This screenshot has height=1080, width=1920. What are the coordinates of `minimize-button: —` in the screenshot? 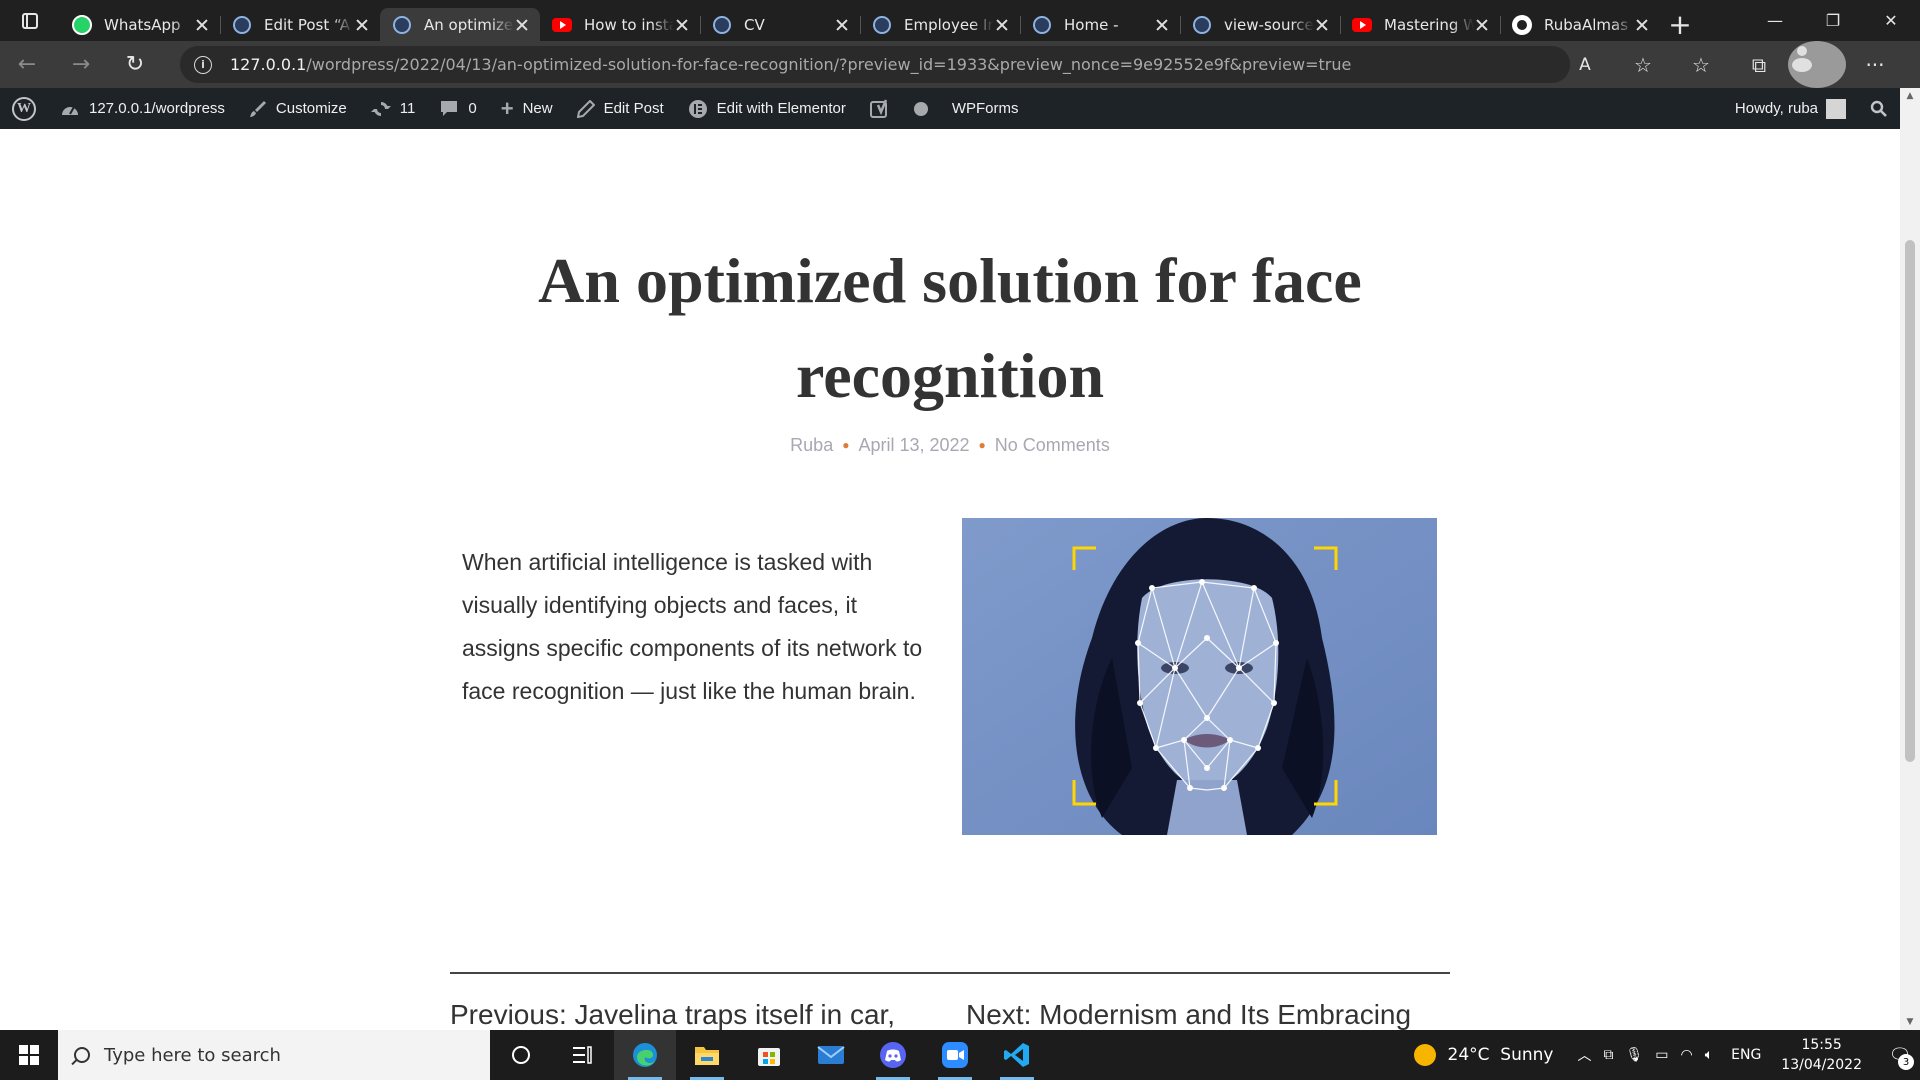 It's located at (1775, 20).